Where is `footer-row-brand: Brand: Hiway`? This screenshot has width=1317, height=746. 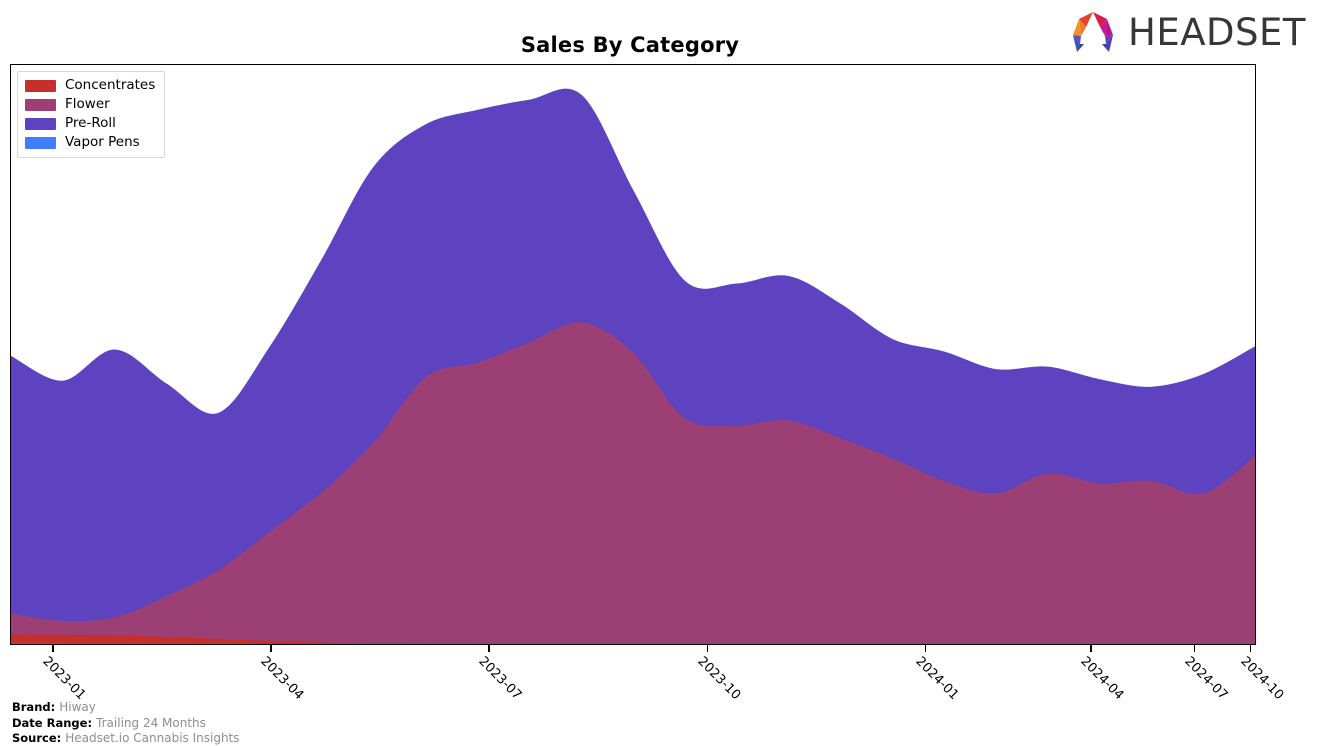 footer-row-brand: Brand: Hiway is located at coordinates (126, 707).